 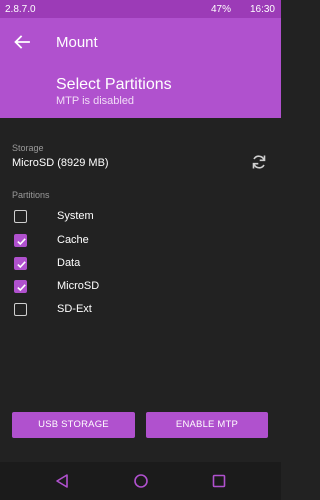 I want to click on partition-row-system: System, so click(x=110, y=218).